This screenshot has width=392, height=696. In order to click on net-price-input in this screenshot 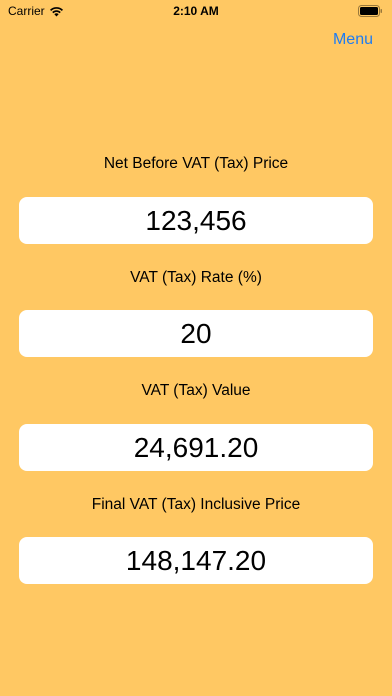, I will do `click(196, 220)`.